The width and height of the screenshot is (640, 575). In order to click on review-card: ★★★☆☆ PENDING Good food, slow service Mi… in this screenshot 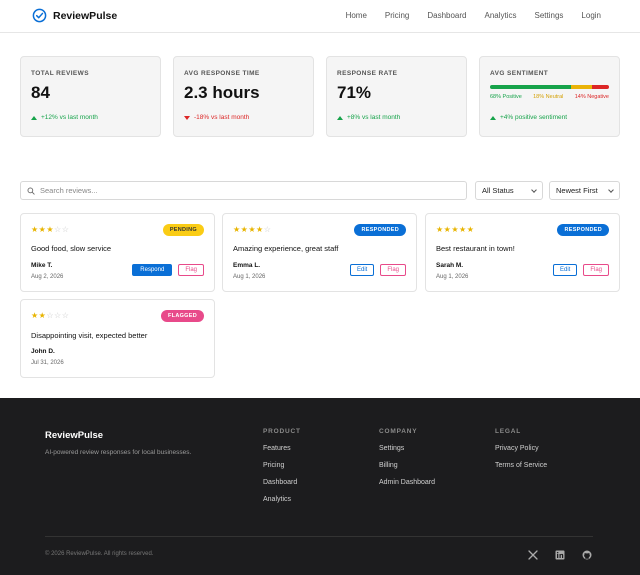, I will do `click(117, 252)`.